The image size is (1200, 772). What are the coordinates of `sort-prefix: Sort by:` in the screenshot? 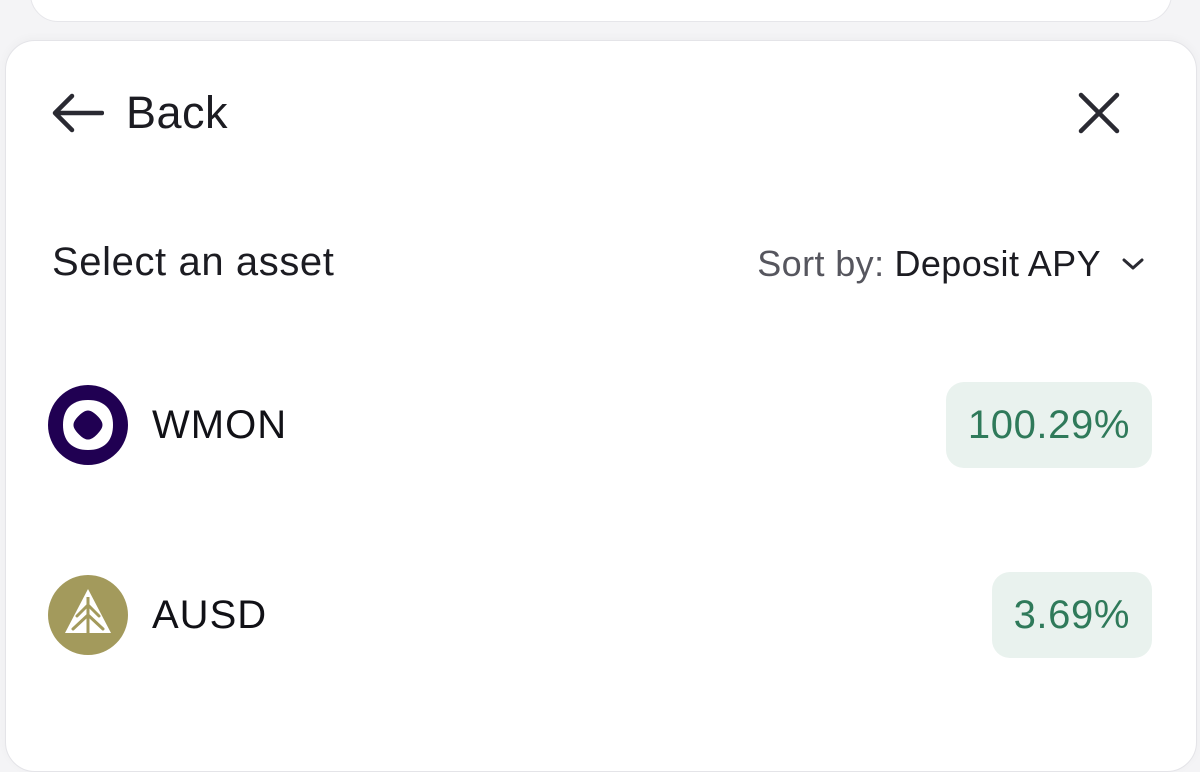 It's located at (821, 263).